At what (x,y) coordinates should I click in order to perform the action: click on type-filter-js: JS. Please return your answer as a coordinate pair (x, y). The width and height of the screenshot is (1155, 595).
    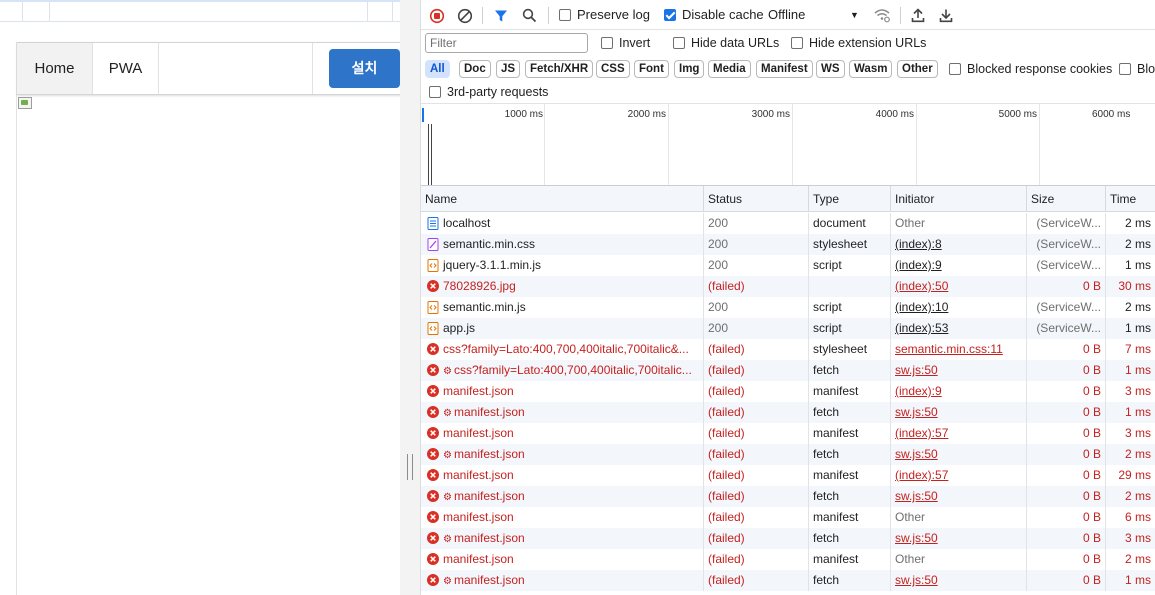
    Looking at the image, I should click on (508, 69).